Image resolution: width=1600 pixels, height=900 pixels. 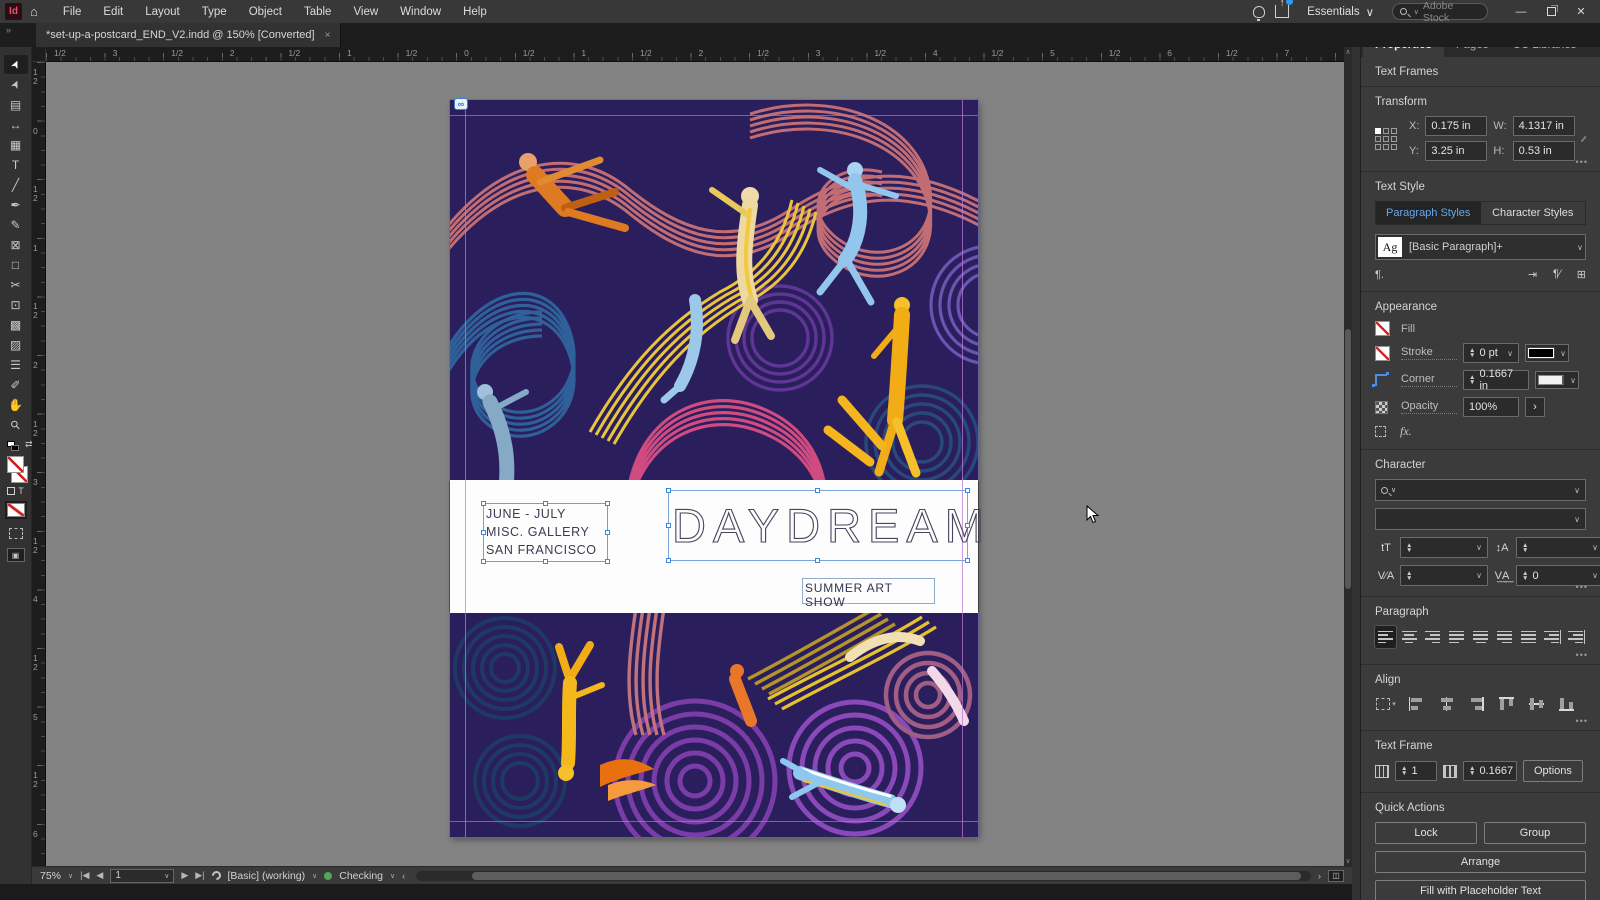 I want to click on group-button: Group, so click(x=1535, y=833).